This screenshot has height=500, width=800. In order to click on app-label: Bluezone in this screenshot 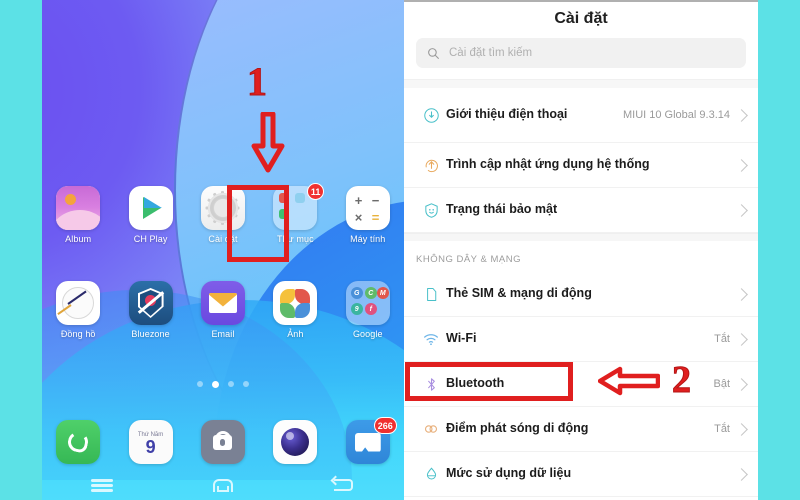, I will do `click(150, 334)`.